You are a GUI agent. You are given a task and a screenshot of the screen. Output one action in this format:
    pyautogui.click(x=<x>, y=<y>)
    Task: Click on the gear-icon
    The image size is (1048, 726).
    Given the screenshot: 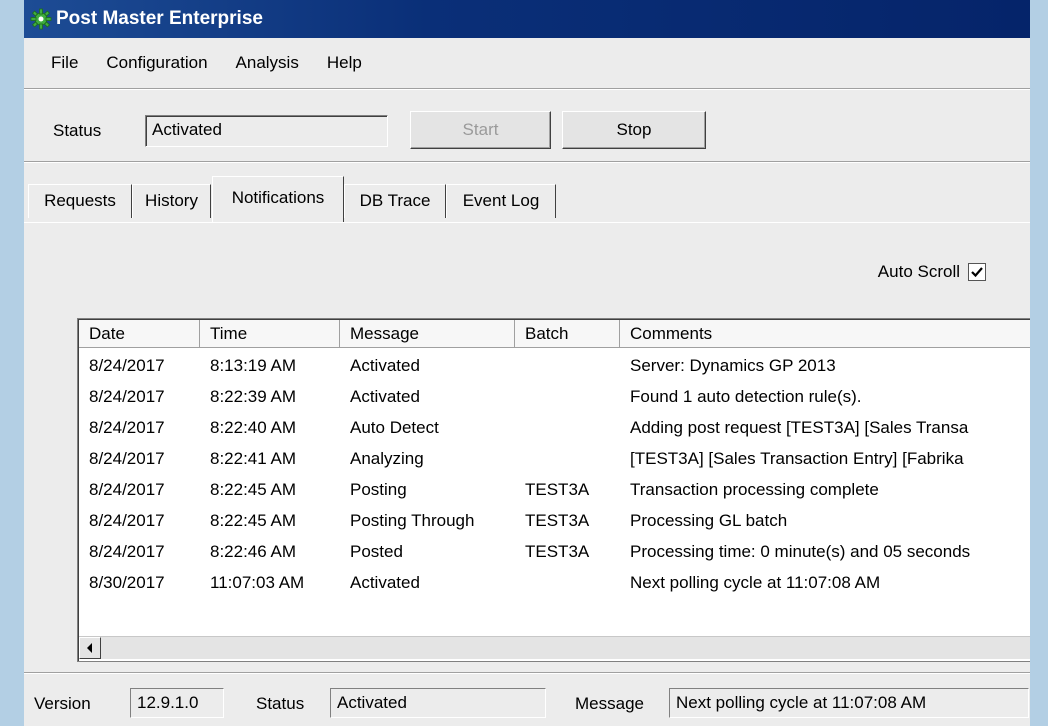 What is the action you would take?
    pyautogui.click(x=41, y=19)
    